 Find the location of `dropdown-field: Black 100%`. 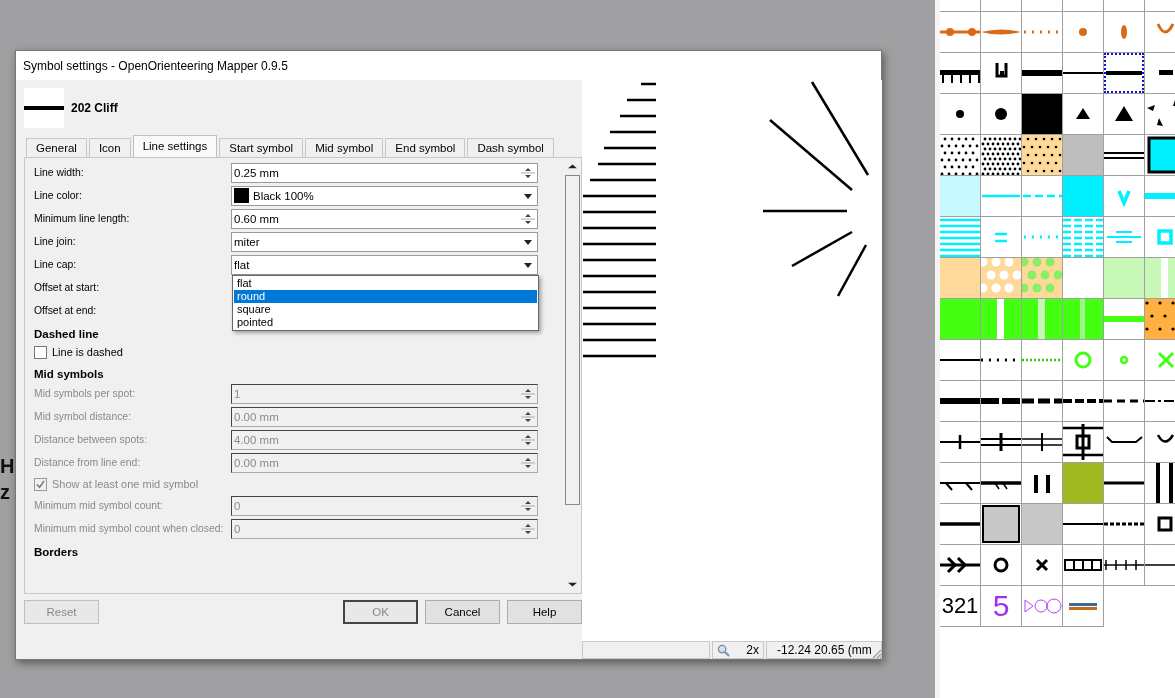

dropdown-field: Black 100% is located at coordinates (384, 195).